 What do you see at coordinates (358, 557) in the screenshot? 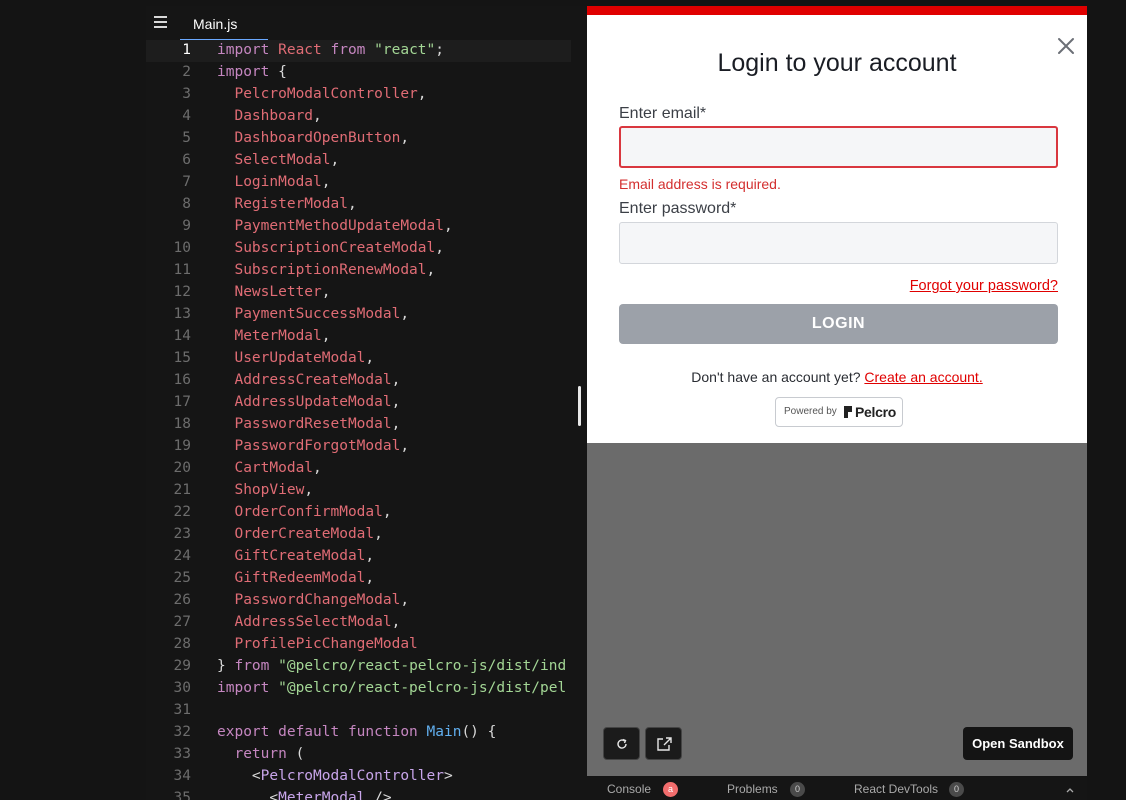
I see `code-line: 24 GiftCreateModal,` at bounding box center [358, 557].